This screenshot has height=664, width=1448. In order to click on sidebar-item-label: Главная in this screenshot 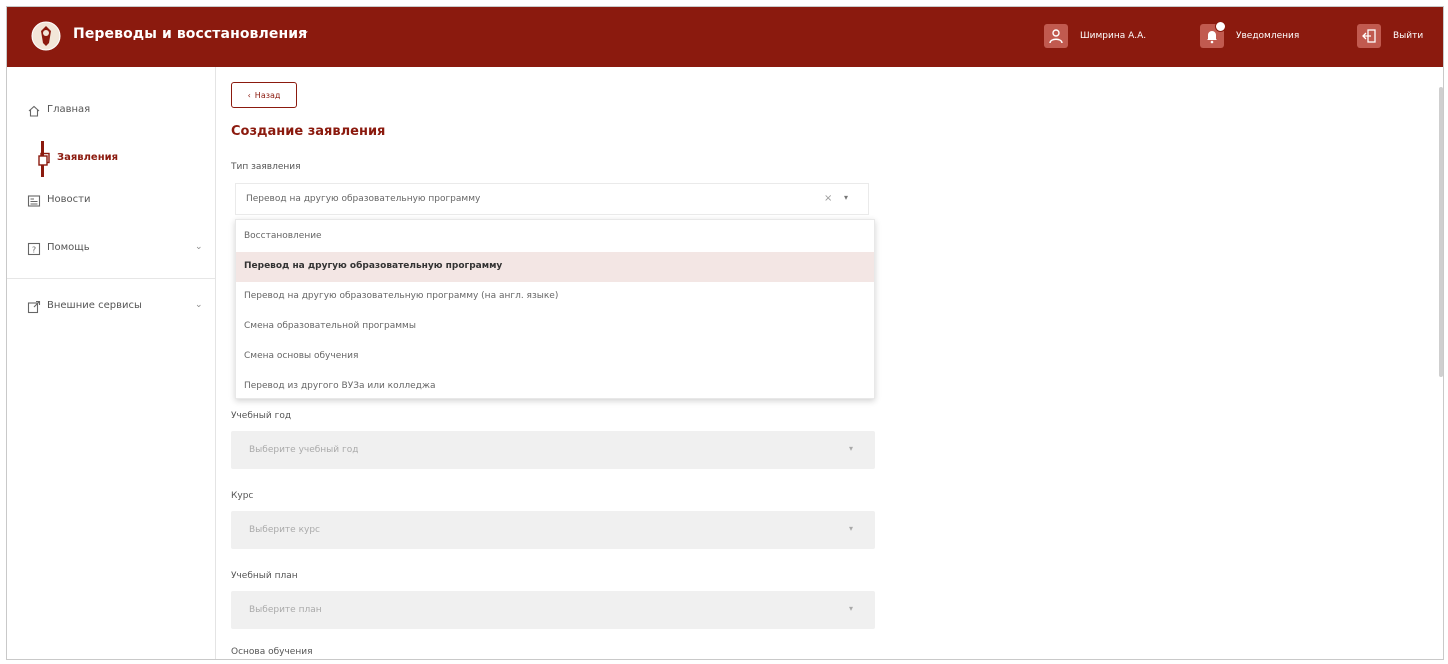, I will do `click(69, 109)`.